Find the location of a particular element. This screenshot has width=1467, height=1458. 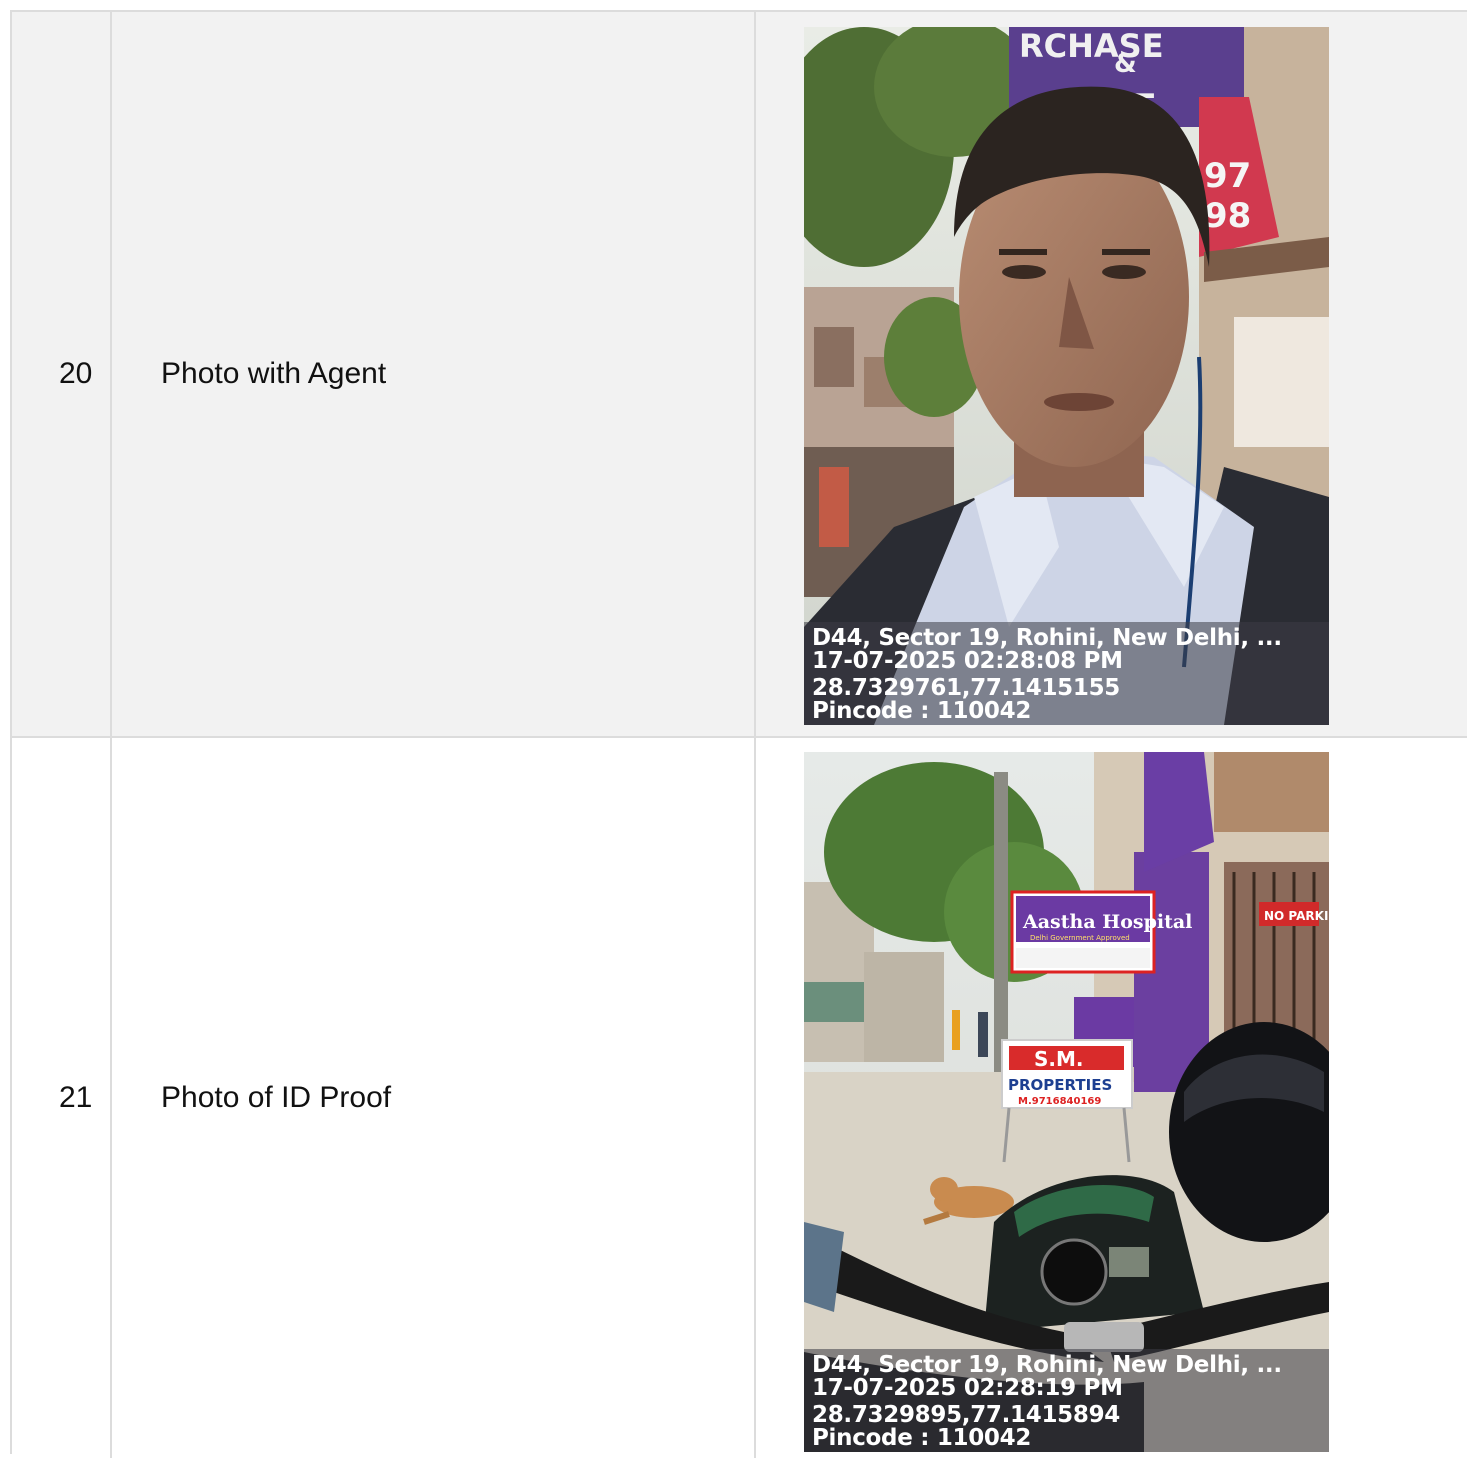

row-label: Photo of ID Proof is located at coordinates (276, 1097).